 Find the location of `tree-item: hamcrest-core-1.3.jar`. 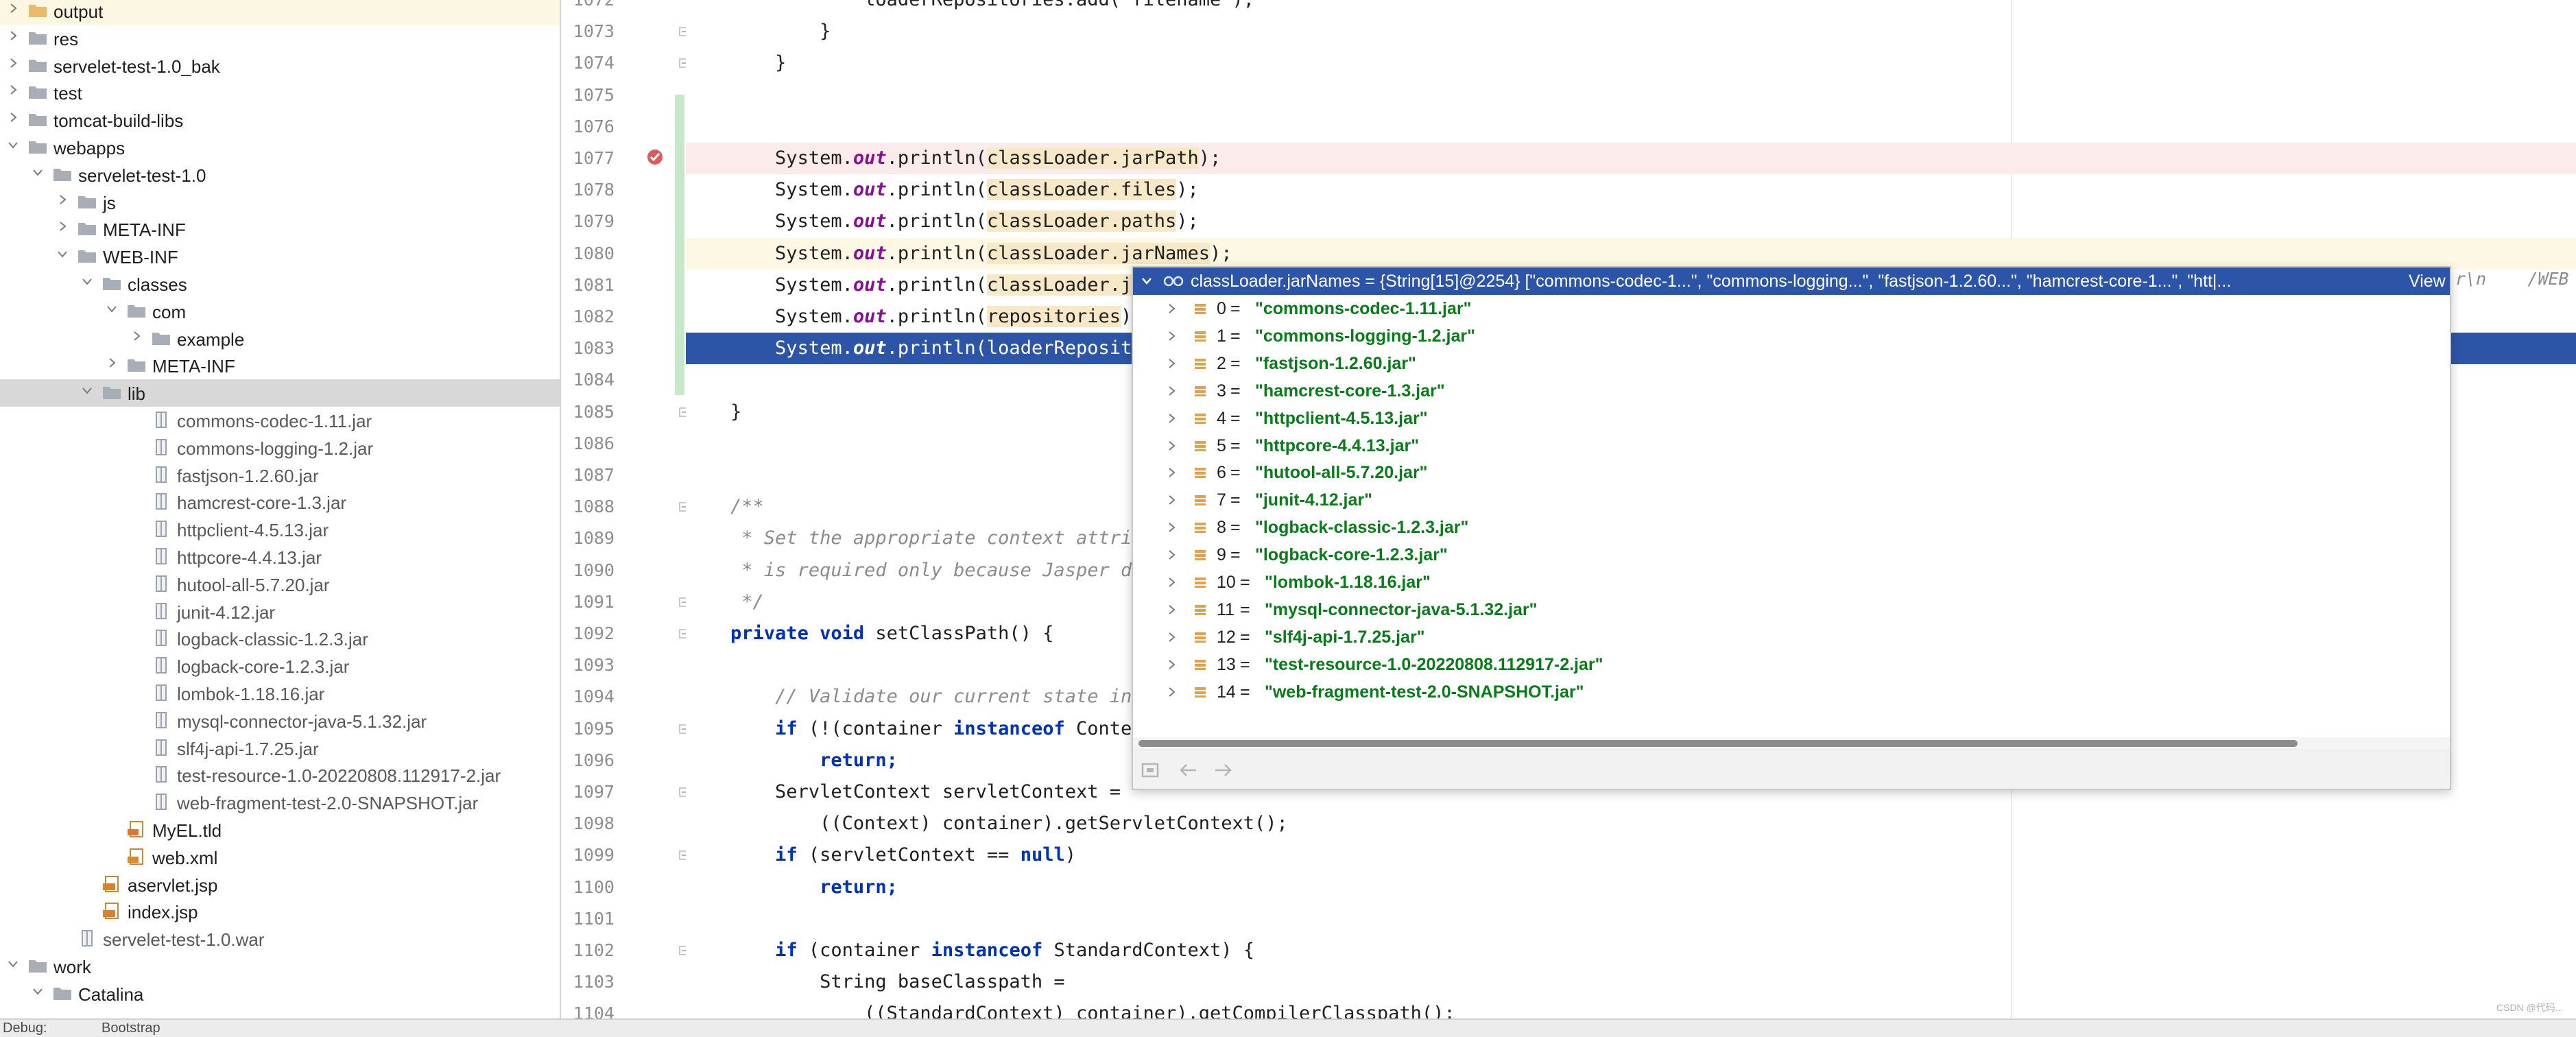

tree-item: hamcrest-core-1.3.jar is located at coordinates (280, 502).